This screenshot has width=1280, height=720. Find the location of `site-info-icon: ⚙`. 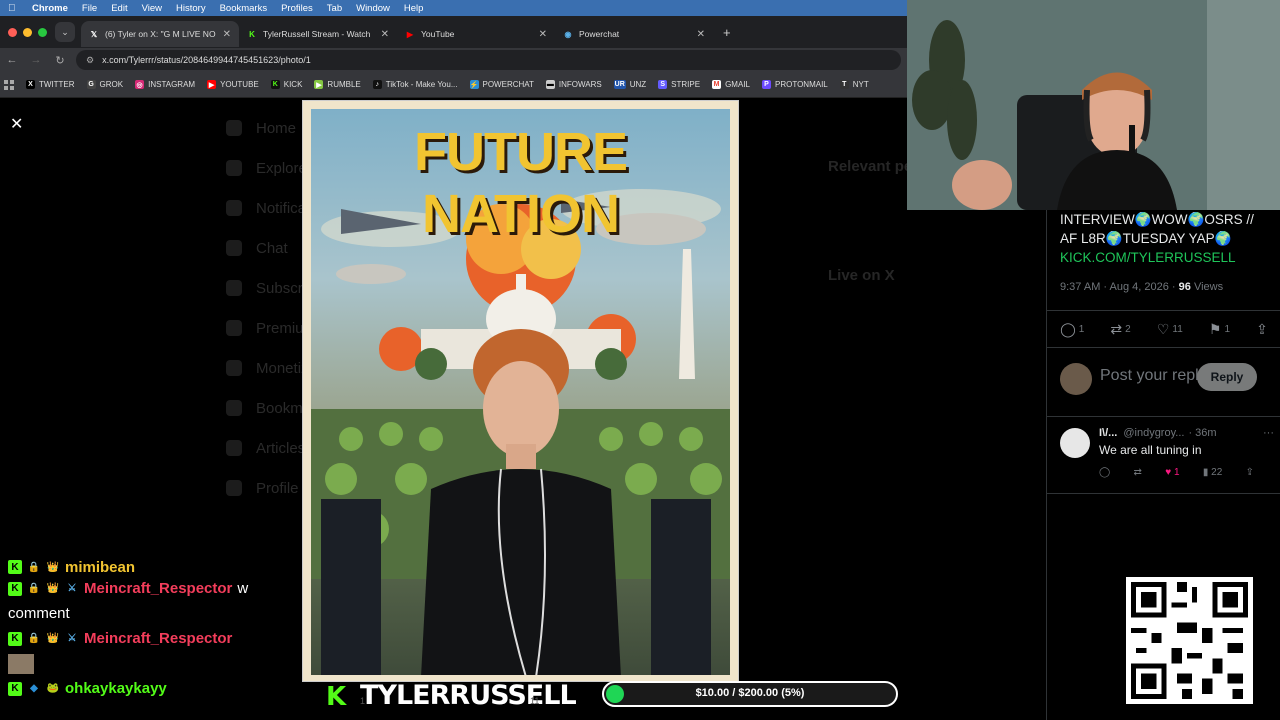

site-info-icon: ⚙ is located at coordinates (90, 60).